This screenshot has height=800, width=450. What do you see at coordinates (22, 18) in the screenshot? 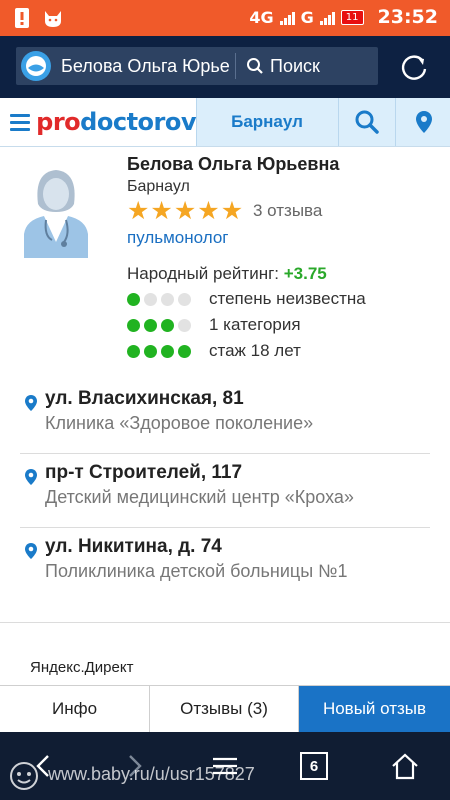
I see `sim-alert-icon` at bounding box center [22, 18].